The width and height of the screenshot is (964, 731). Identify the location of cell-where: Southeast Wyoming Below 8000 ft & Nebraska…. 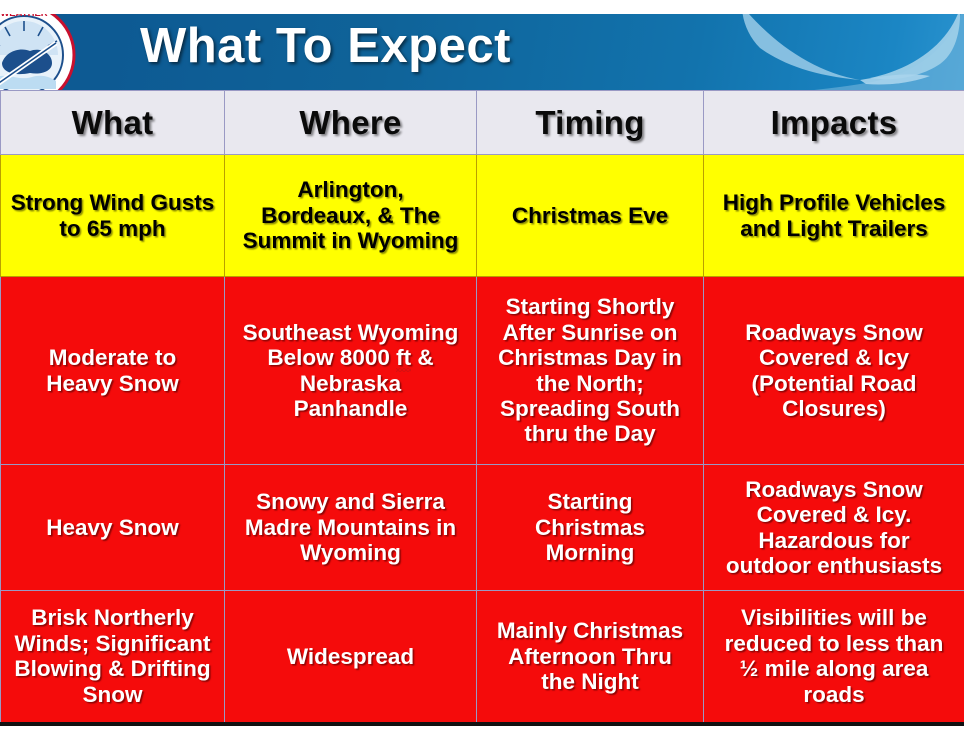
(350, 370).